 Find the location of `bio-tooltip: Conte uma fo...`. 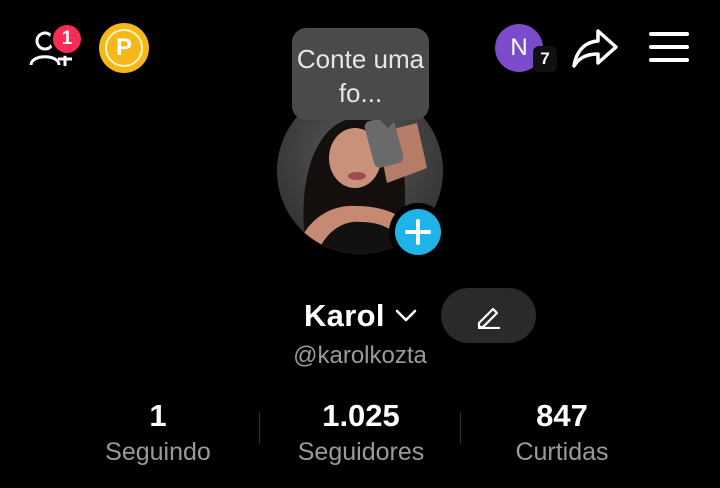

bio-tooltip: Conte uma fo... is located at coordinates (360, 74).